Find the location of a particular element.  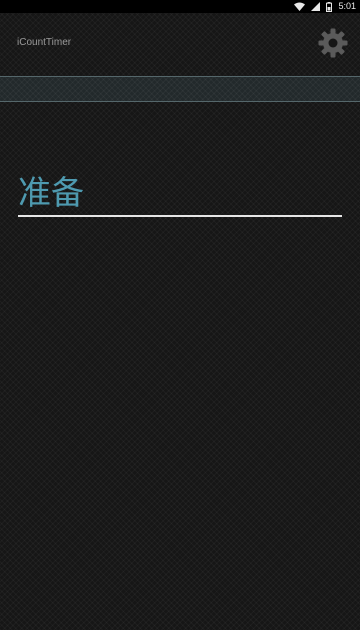

settings-button is located at coordinates (333, 43).